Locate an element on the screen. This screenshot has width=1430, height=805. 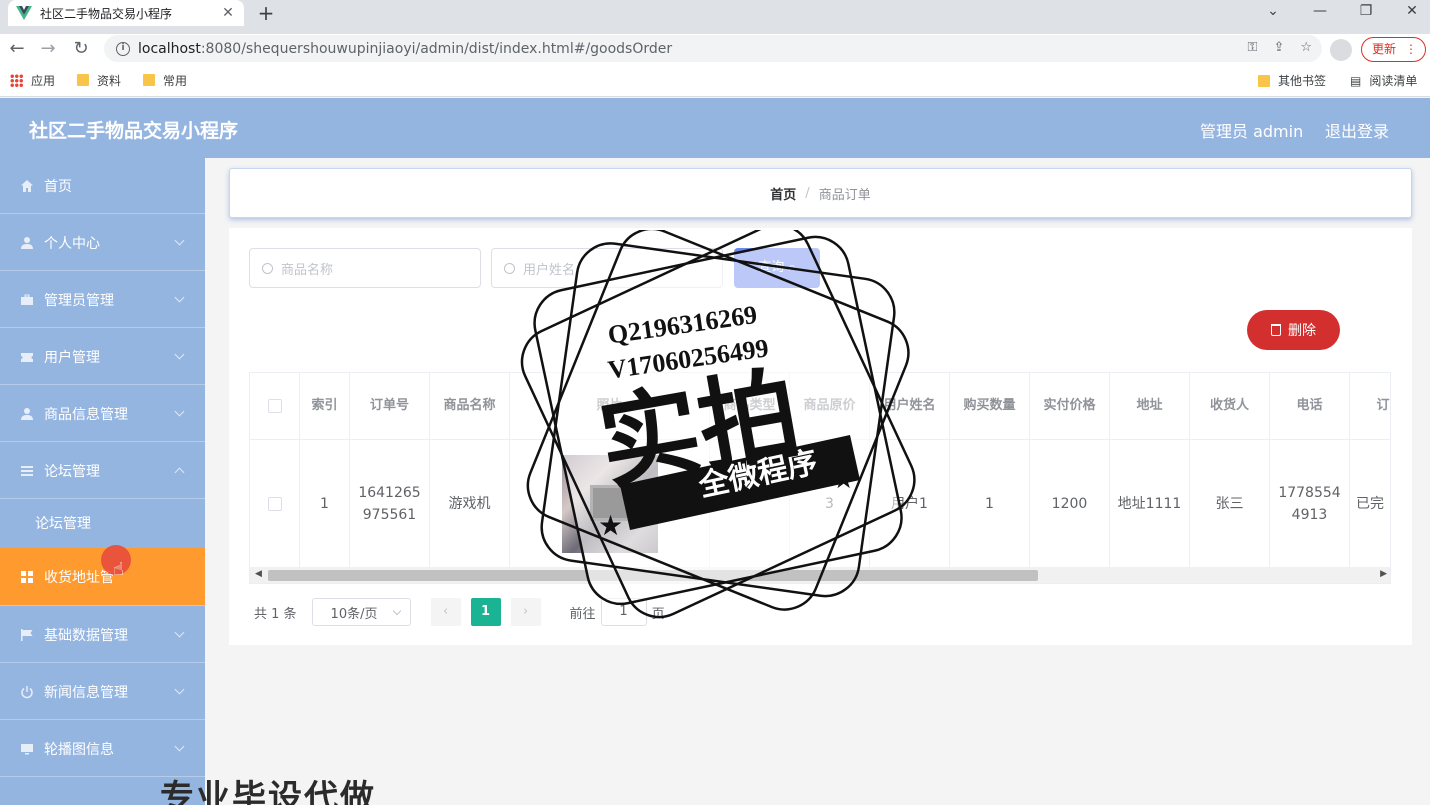
browser-tab: 社区二手物品交易小程序 ✕ is located at coordinates (126, 13).